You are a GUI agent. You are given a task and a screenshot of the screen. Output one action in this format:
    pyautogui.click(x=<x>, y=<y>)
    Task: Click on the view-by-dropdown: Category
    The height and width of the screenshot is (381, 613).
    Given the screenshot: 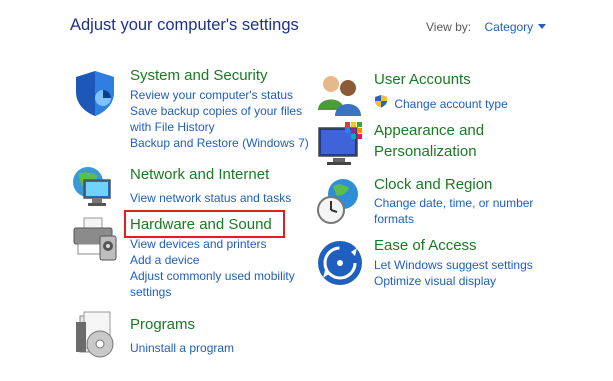 What is the action you would take?
    pyautogui.click(x=515, y=27)
    